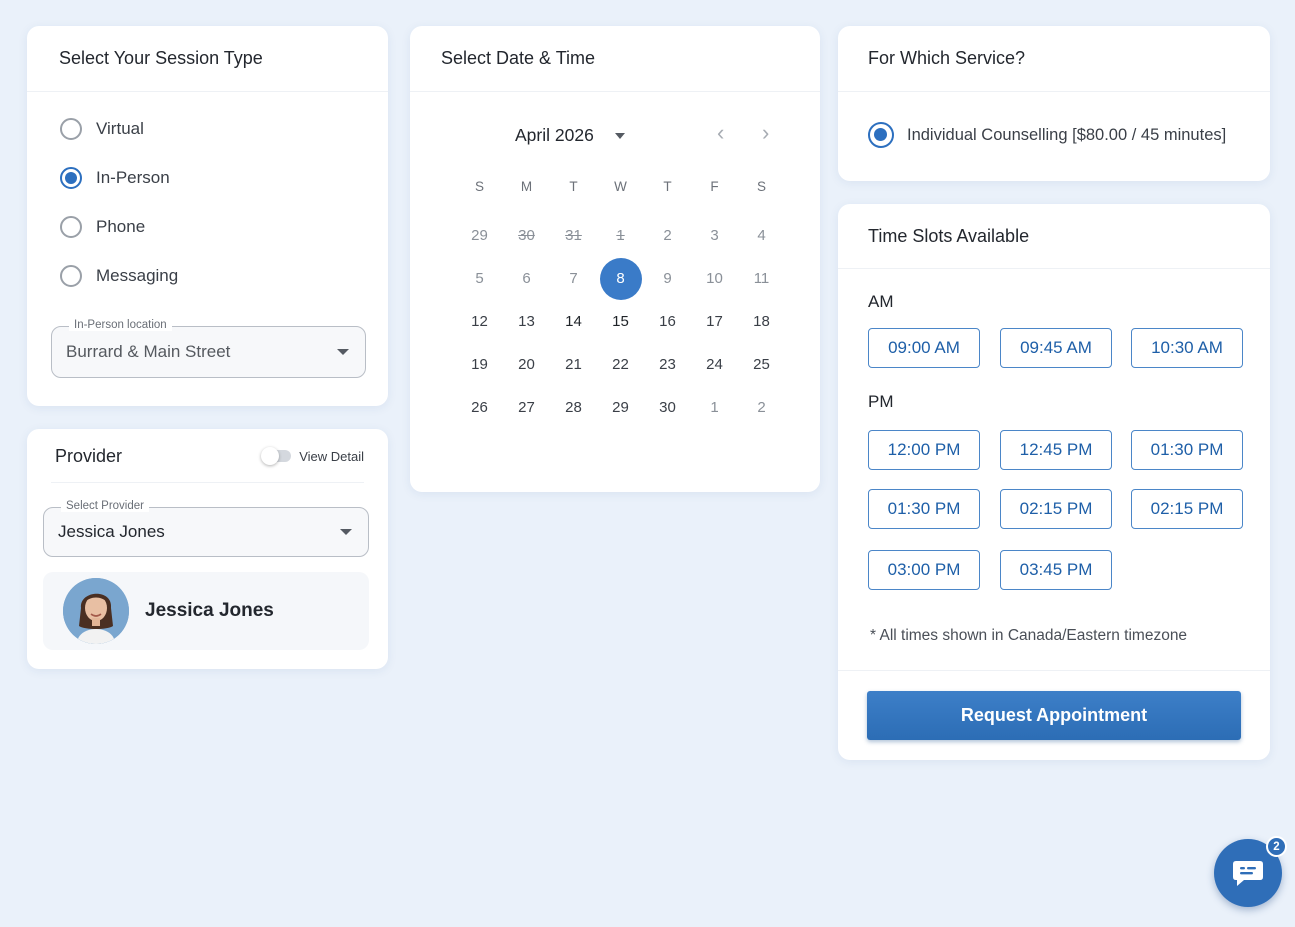 The height and width of the screenshot is (927, 1295). I want to click on calendar-day: 12, so click(479, 321).